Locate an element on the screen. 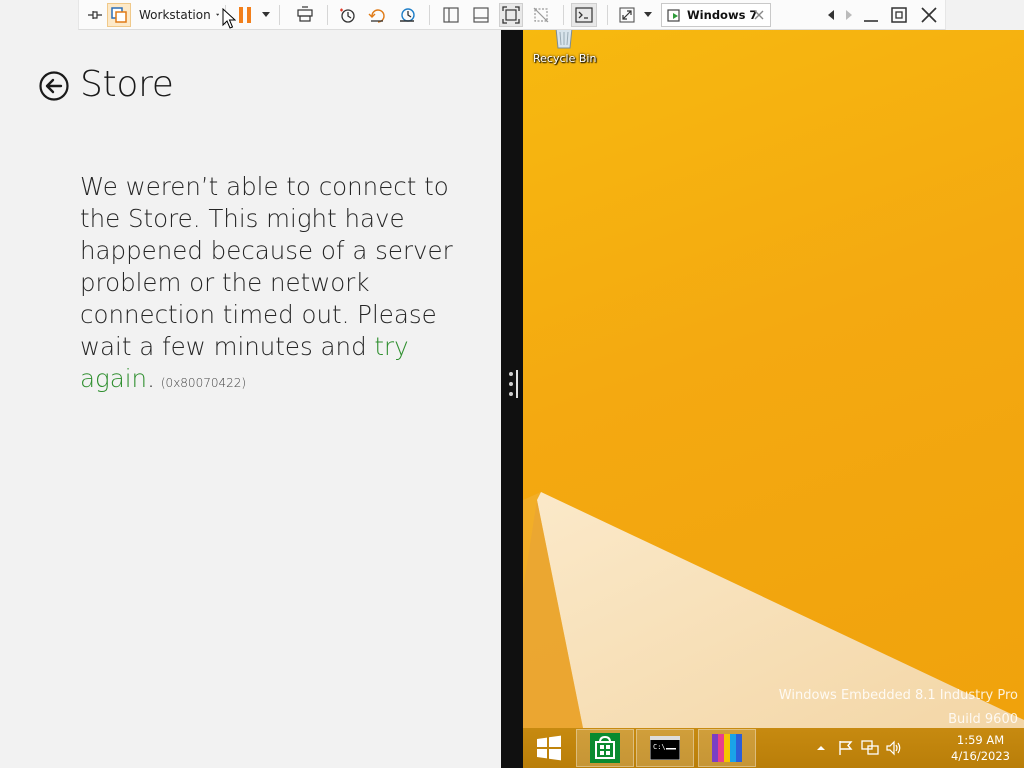  flag-icon is located at coordinates (846, 748).